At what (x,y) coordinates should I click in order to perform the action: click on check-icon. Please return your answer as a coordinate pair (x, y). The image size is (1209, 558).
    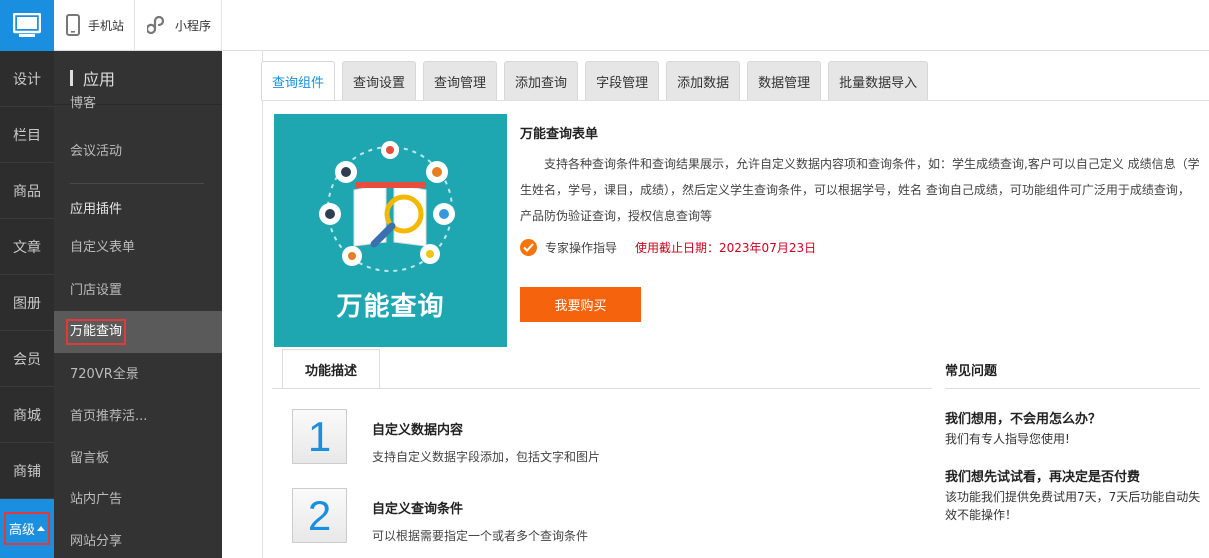
    Looking at the image, I should click on (528, 247).